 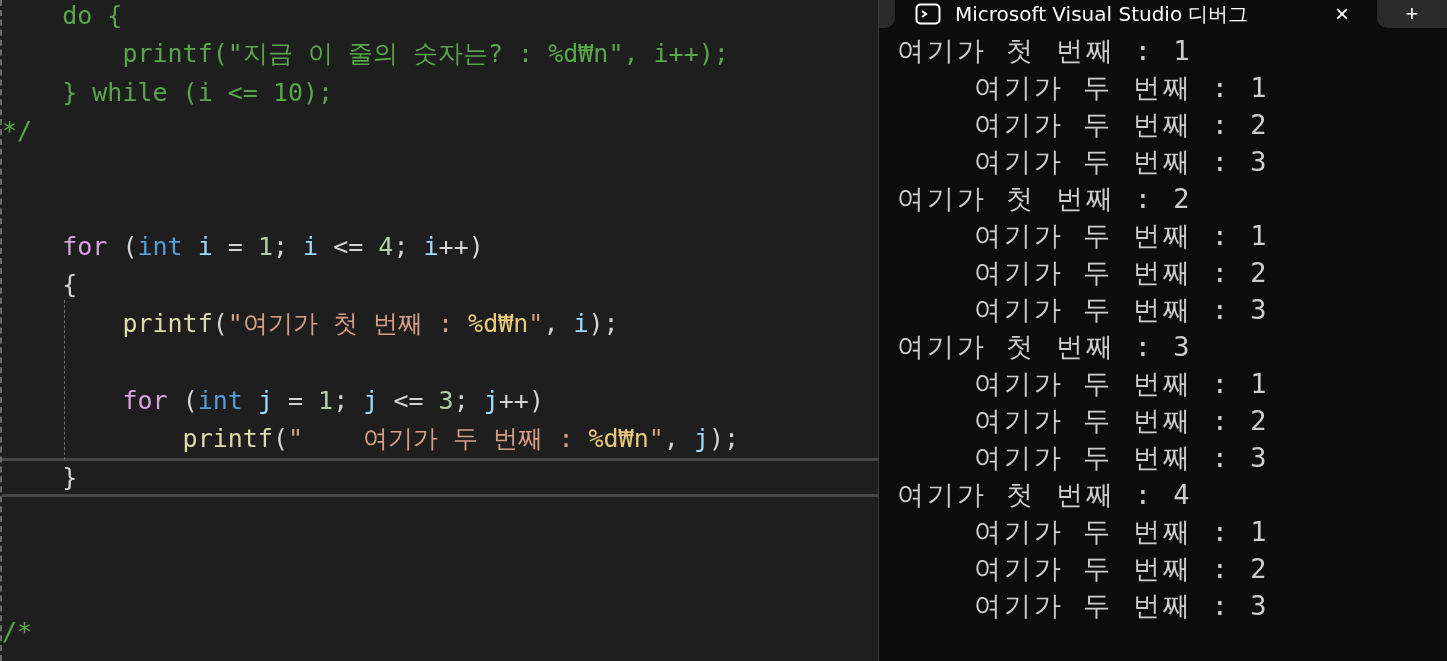 I want to click on code-line: {, so click(x=69, y=285).